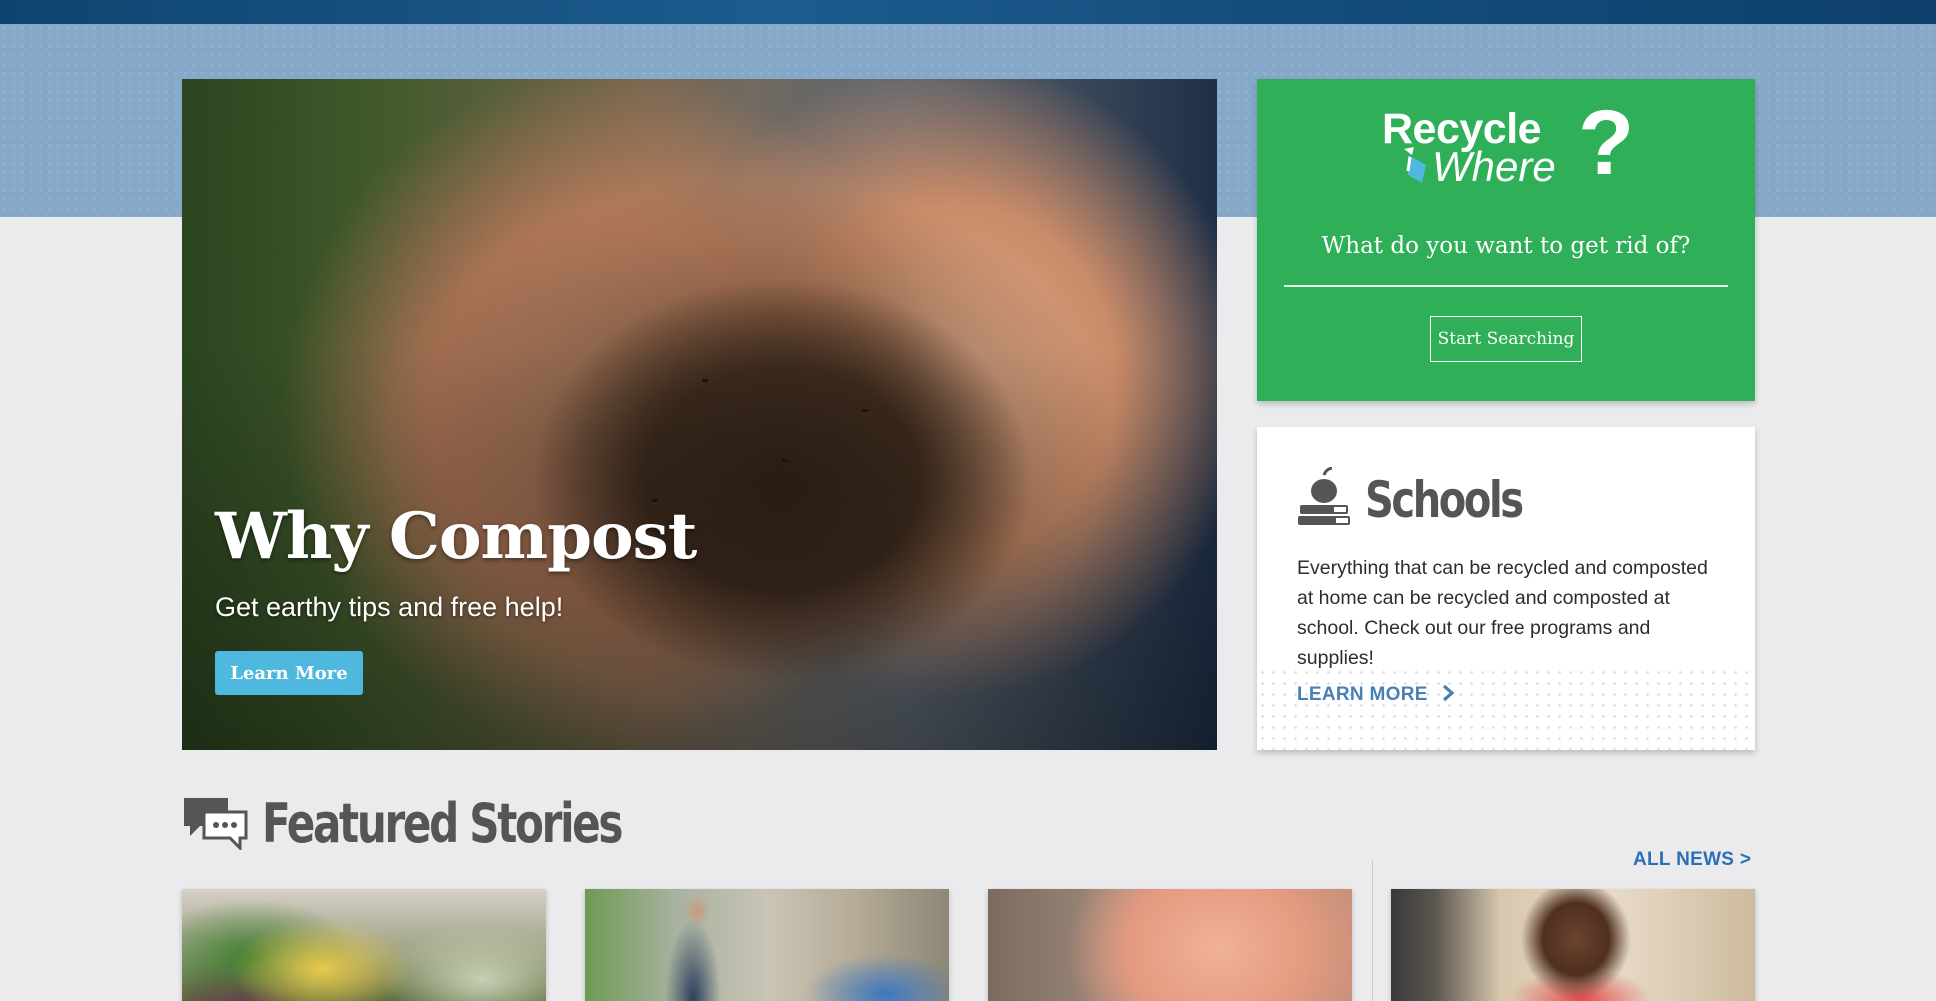 Image resolution: width=1936 pixels, height=1001 pixels. What do you see at coordinates (442, 823) in the screenshot?
I see `featured-stories-title: Featured Stories` at bounding box center [442, 823].